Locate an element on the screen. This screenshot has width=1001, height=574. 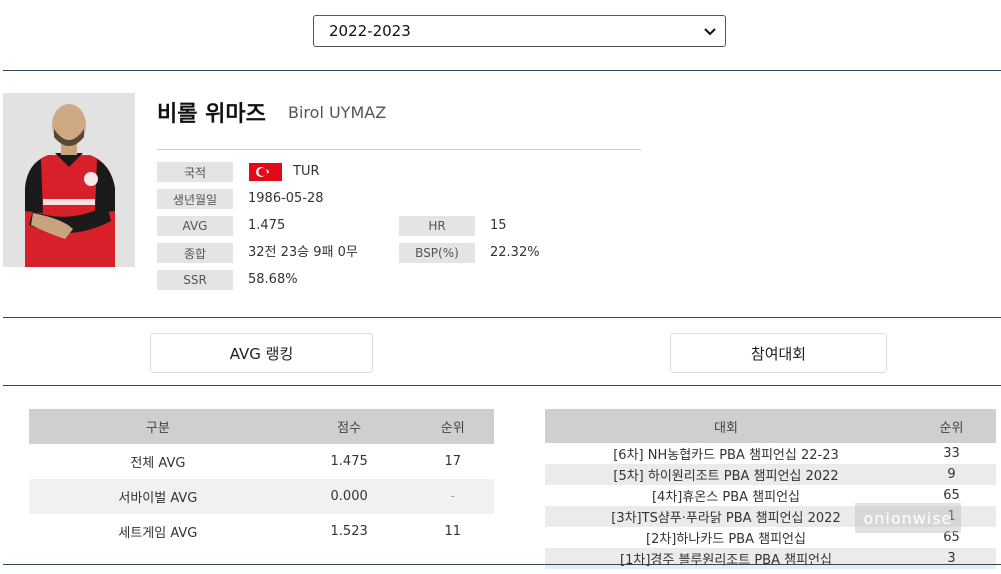
avg-label: AVG is located at coordinates (195, 226).